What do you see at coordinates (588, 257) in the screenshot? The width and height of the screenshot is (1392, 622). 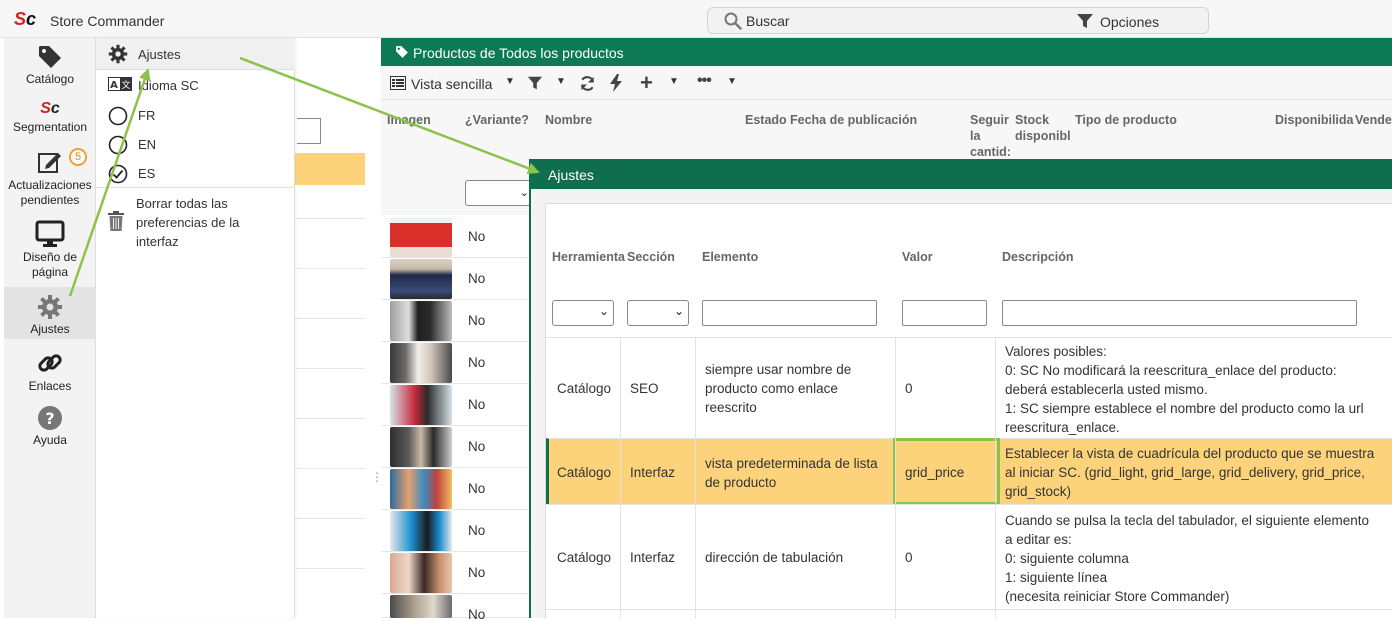 I see `col-tool: Herramienta` at bounding box center [588, 257].